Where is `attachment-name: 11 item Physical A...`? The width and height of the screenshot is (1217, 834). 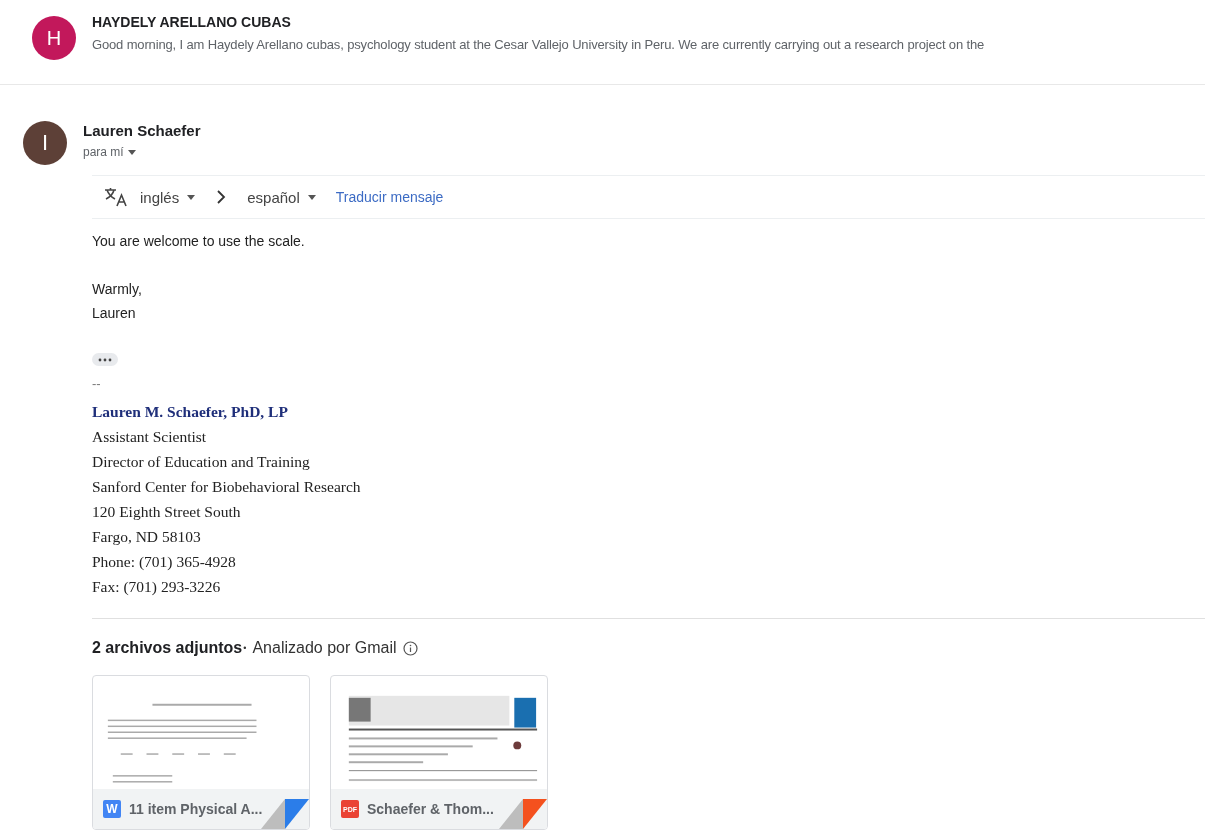
attachment-name: 11 item Physical A... is located at coordinates (196, 809).